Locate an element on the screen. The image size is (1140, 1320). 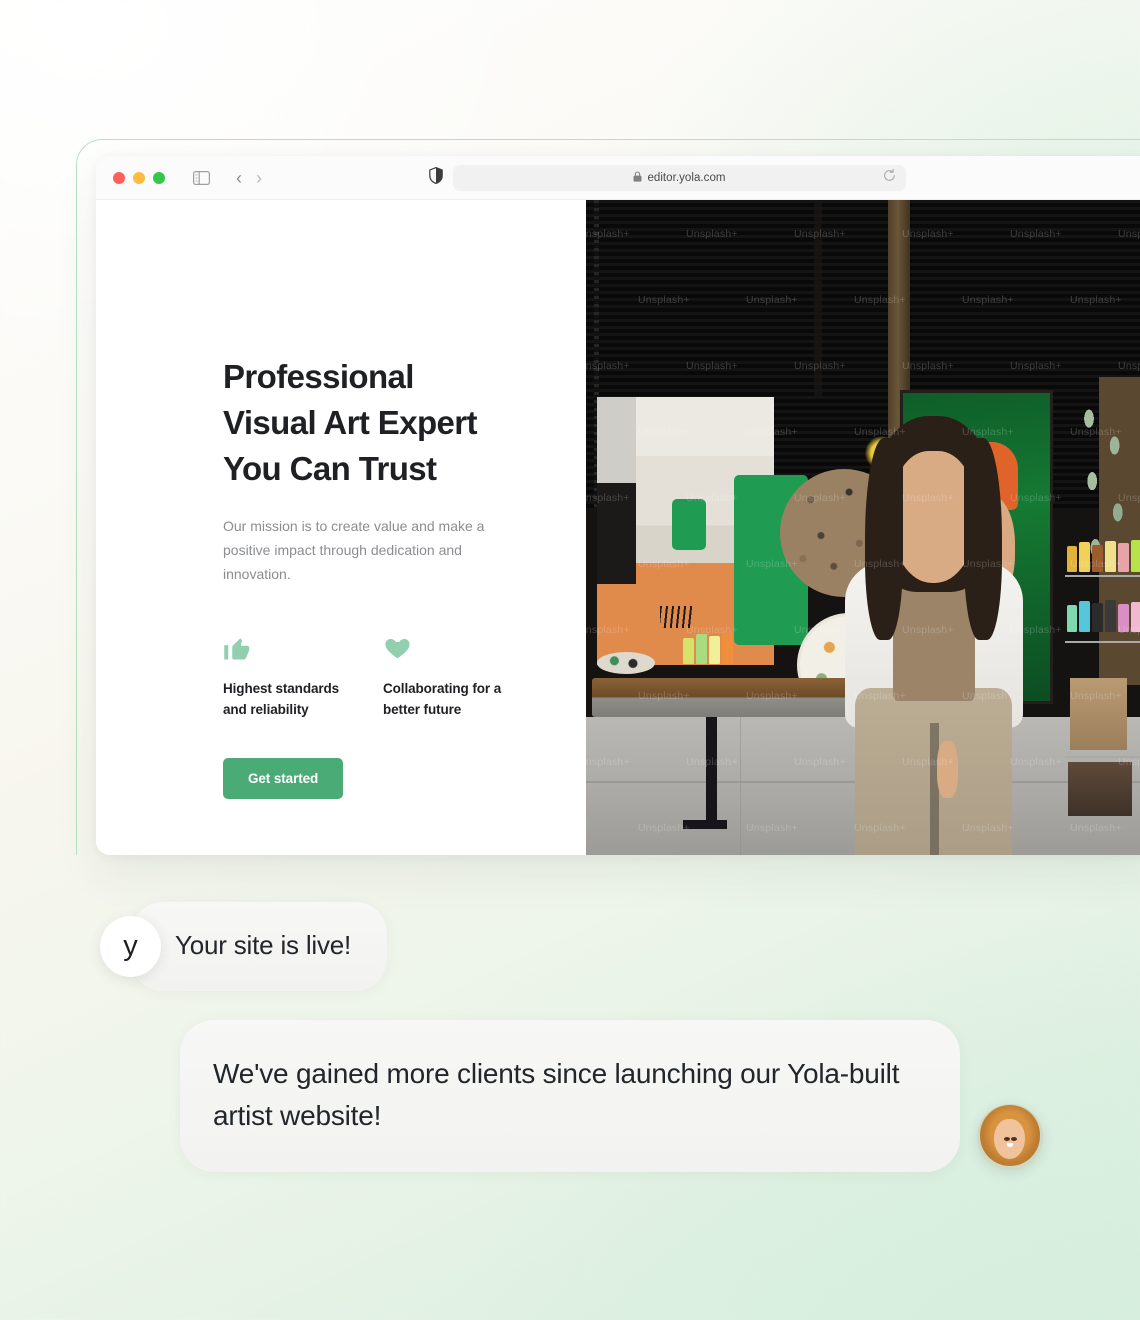
feature-label: Collaborating for a better future is located at coordinates (442, 699).